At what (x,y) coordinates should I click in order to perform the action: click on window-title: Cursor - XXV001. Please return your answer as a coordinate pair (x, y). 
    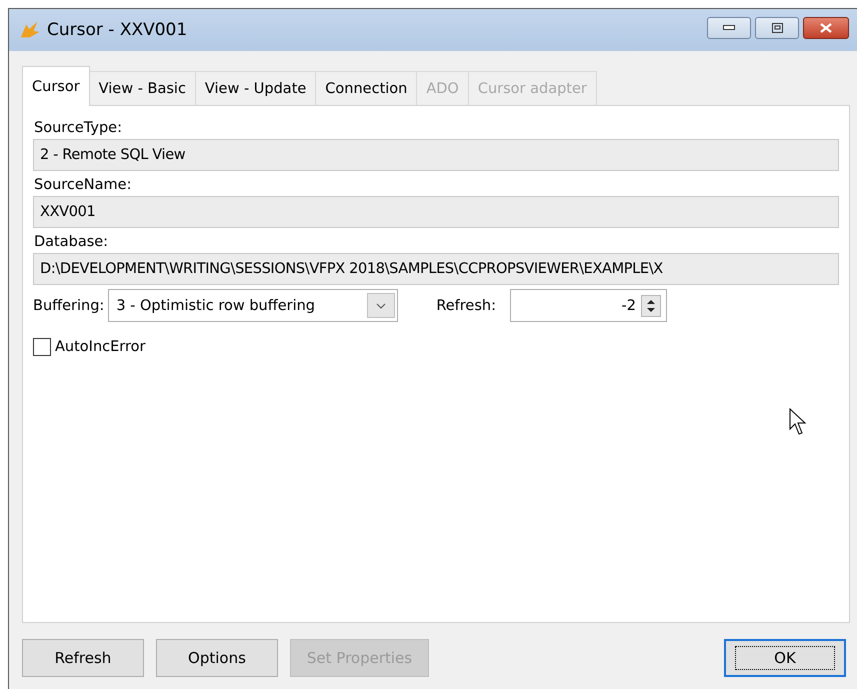
    Looking at the image, I should click on (117, 30).